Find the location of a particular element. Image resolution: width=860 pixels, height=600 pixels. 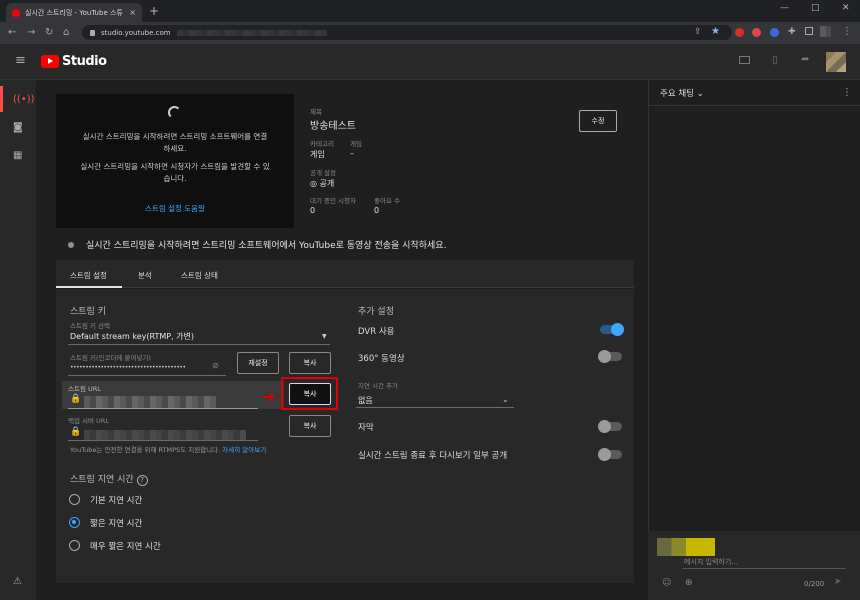

tab-close-icon: × is located at coordinates (132, 12).